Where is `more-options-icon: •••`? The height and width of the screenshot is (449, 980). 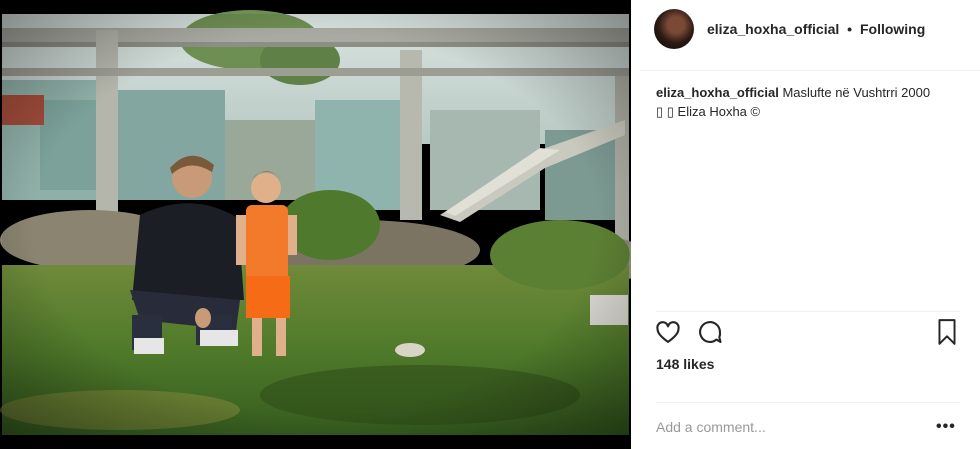 more-options-icon: ••• is located at coordinates (946, 427).